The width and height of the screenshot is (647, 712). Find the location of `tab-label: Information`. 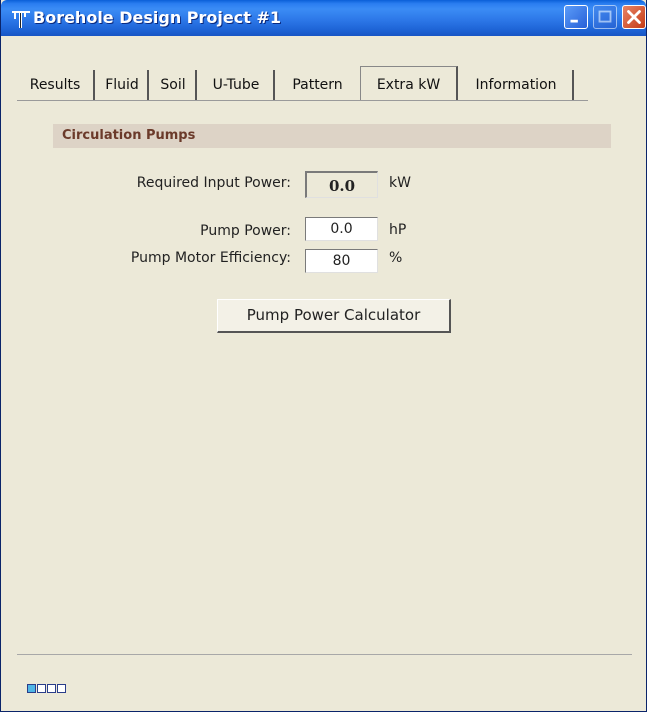

tab-label: Information is located at coordinates (516, 85).